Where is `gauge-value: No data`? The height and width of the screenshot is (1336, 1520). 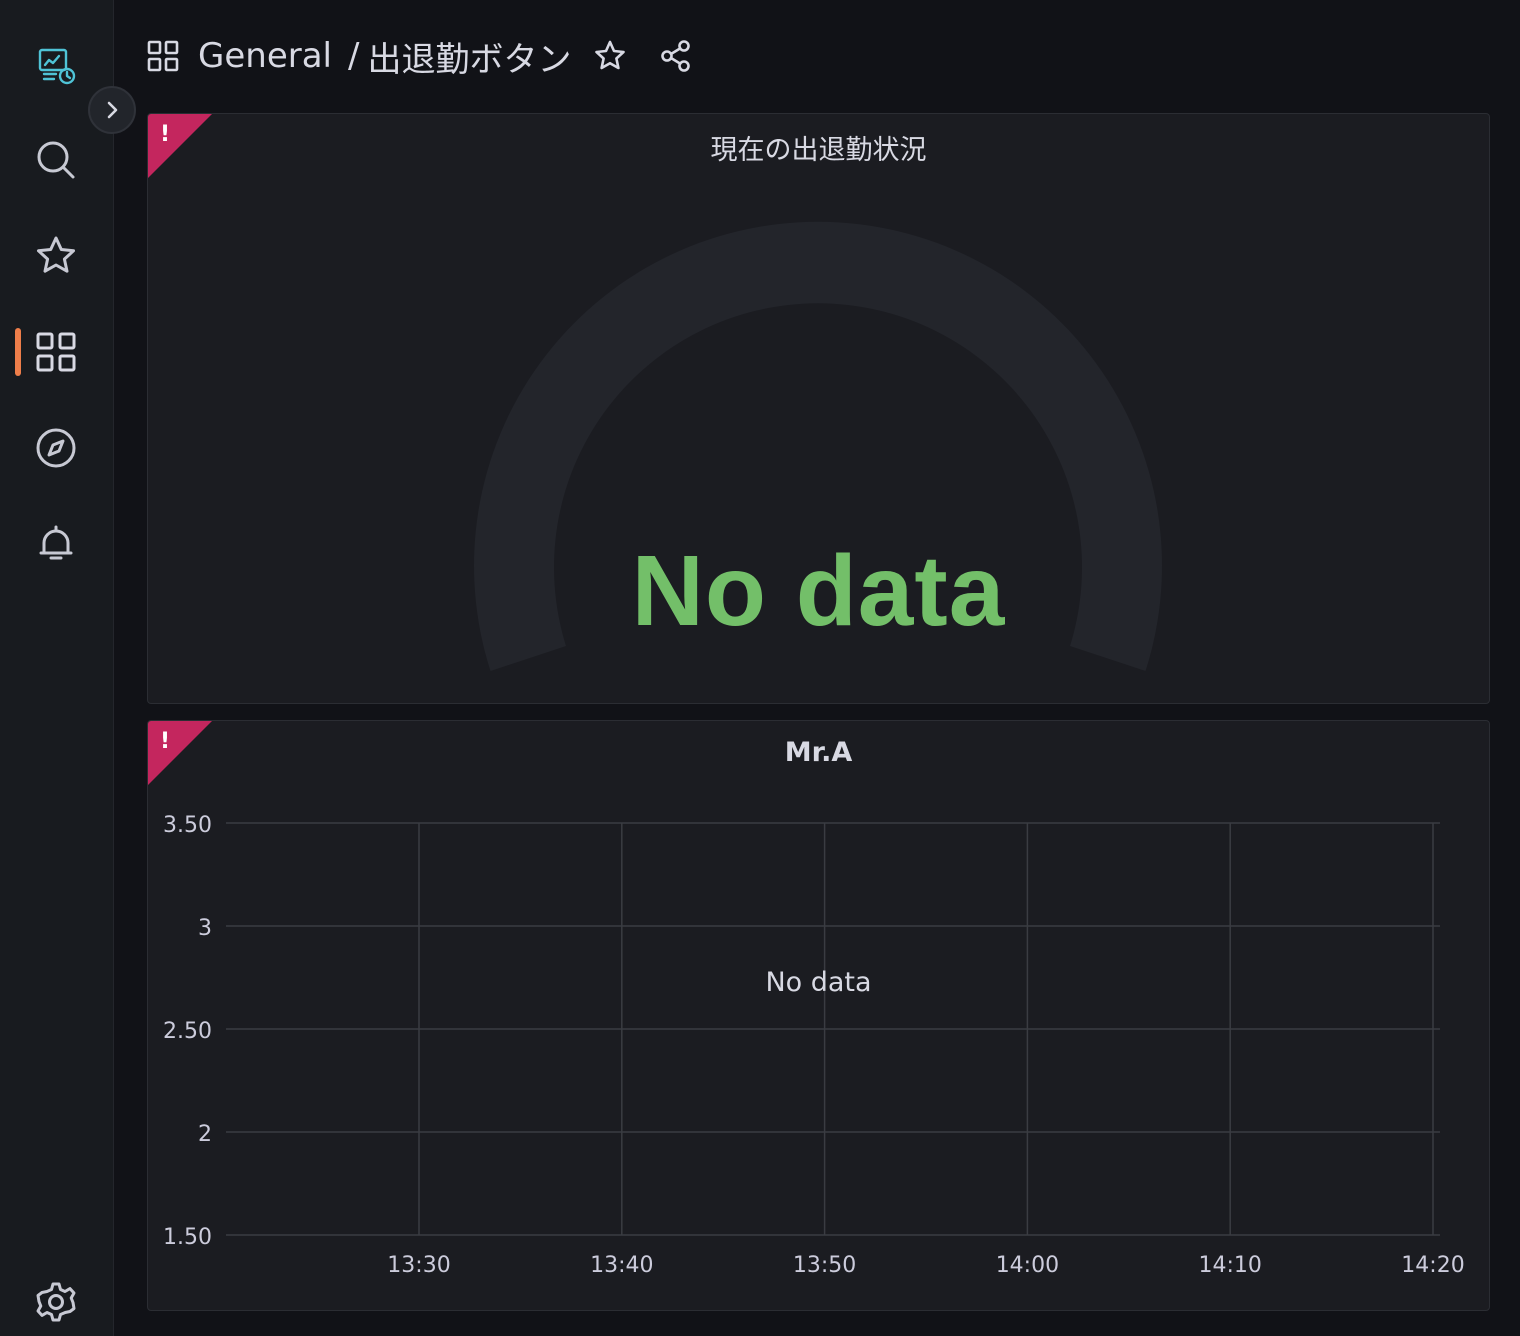 gauge-value: No data is located at coordinates (818, 591).